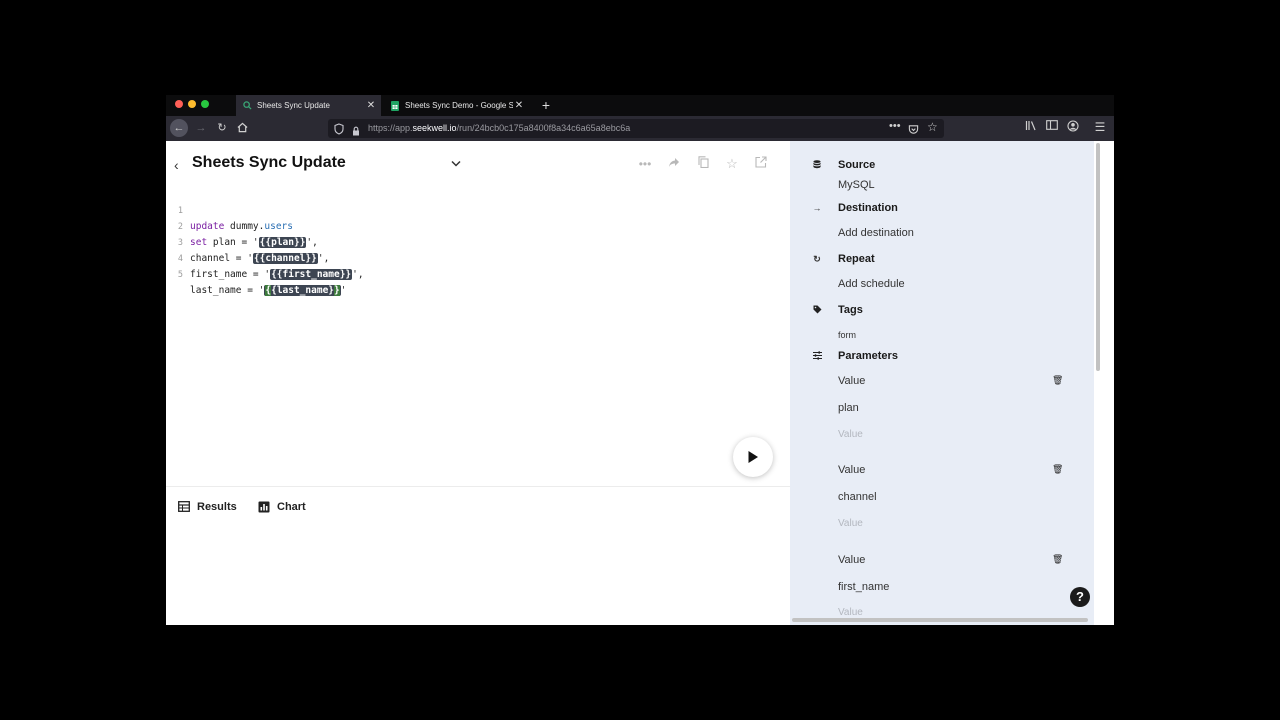 The width and height of the screenshot is (1280, 720). Describe the element at coordinates (871, 284) in the screenshot. I see `add-schedule-link: Add schedule` at that location.